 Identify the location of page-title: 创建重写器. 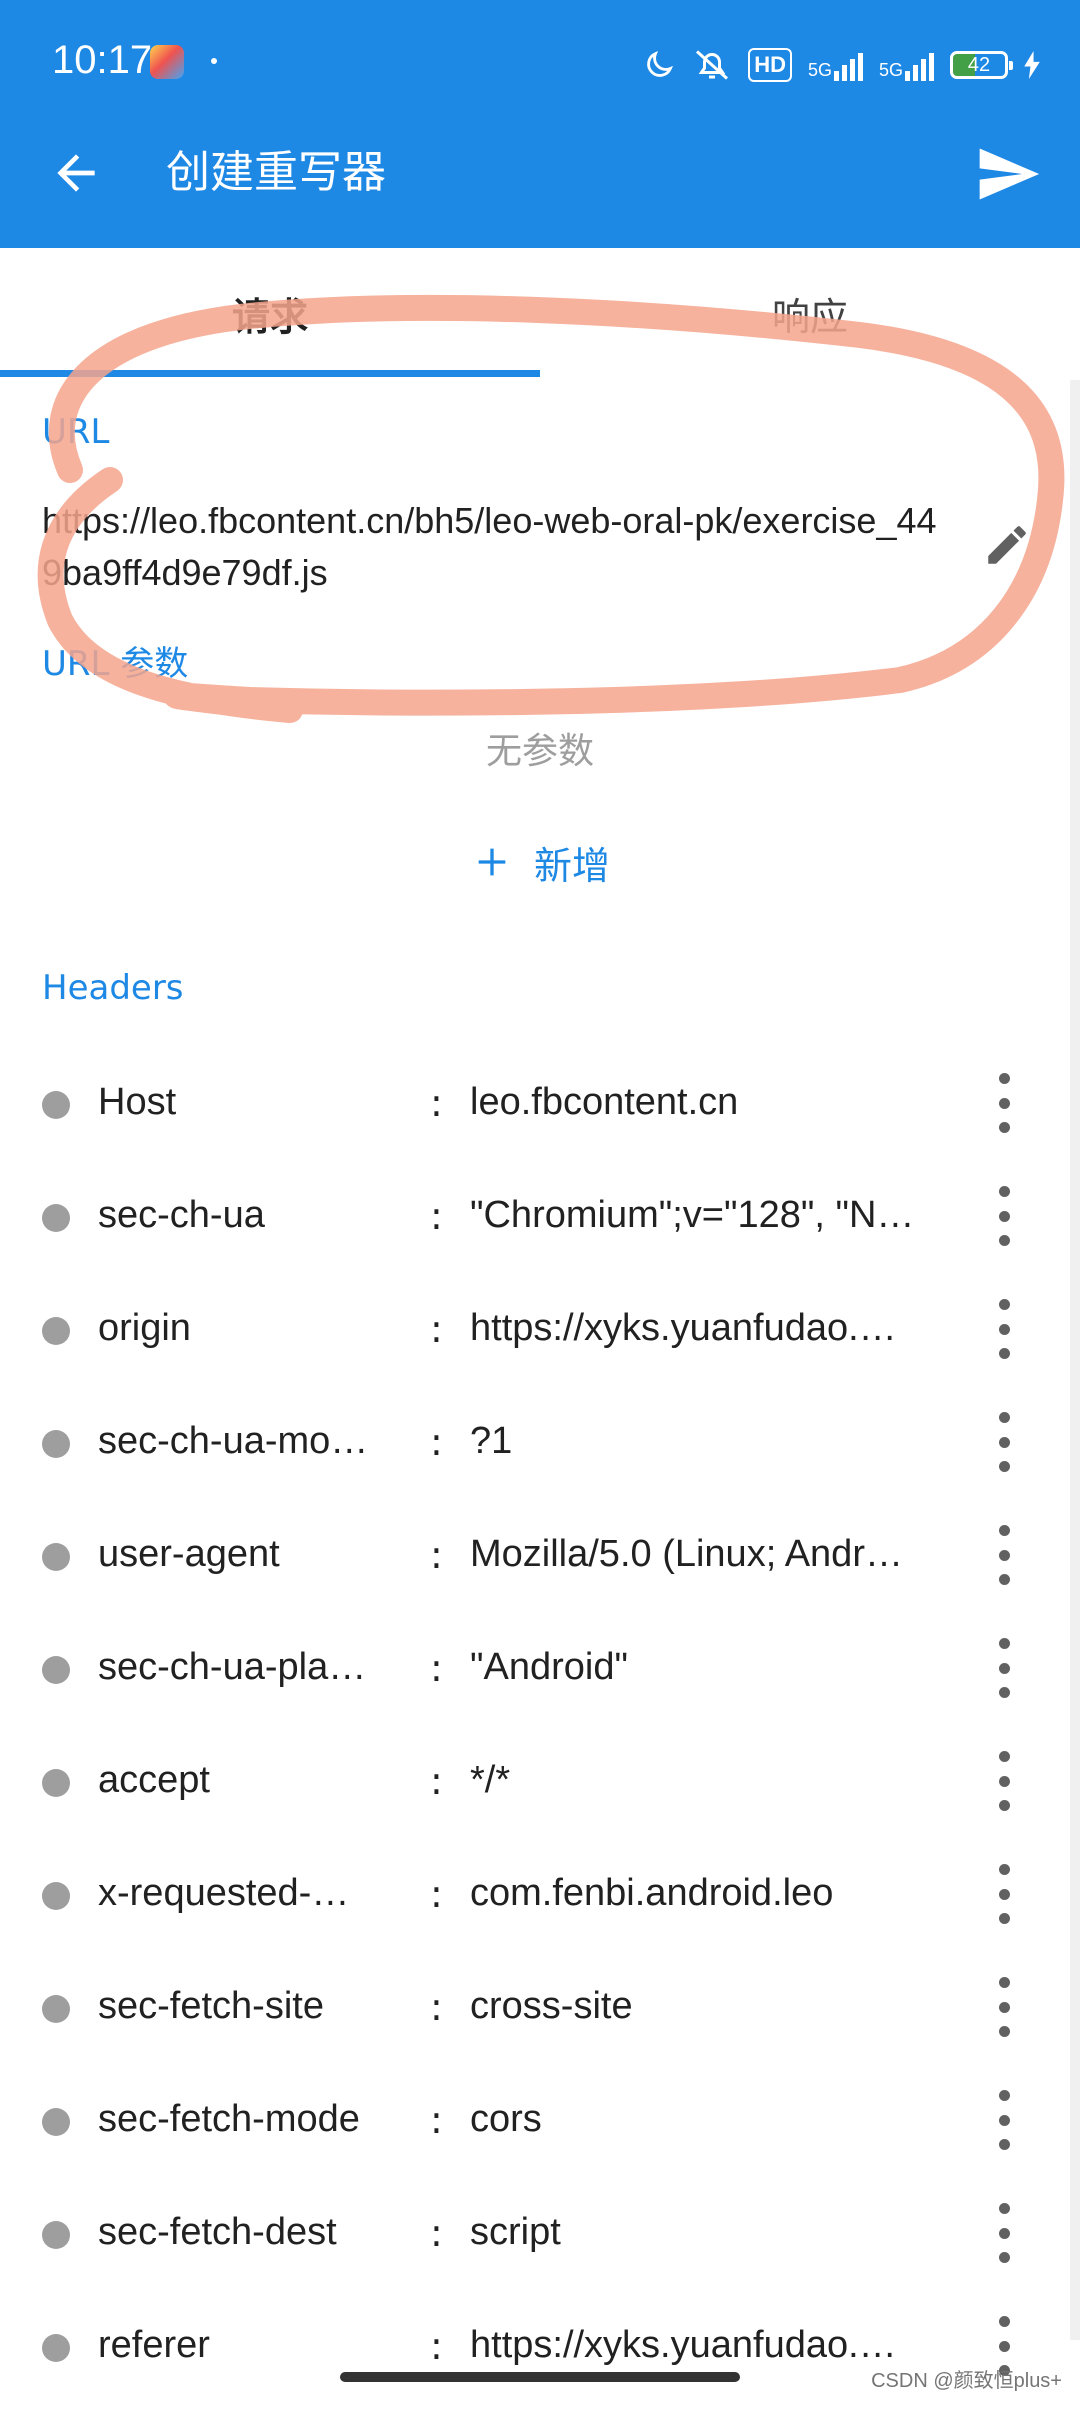
(276, 172).